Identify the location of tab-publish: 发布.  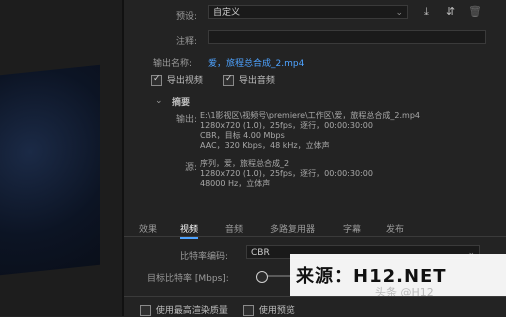
(395, 228).